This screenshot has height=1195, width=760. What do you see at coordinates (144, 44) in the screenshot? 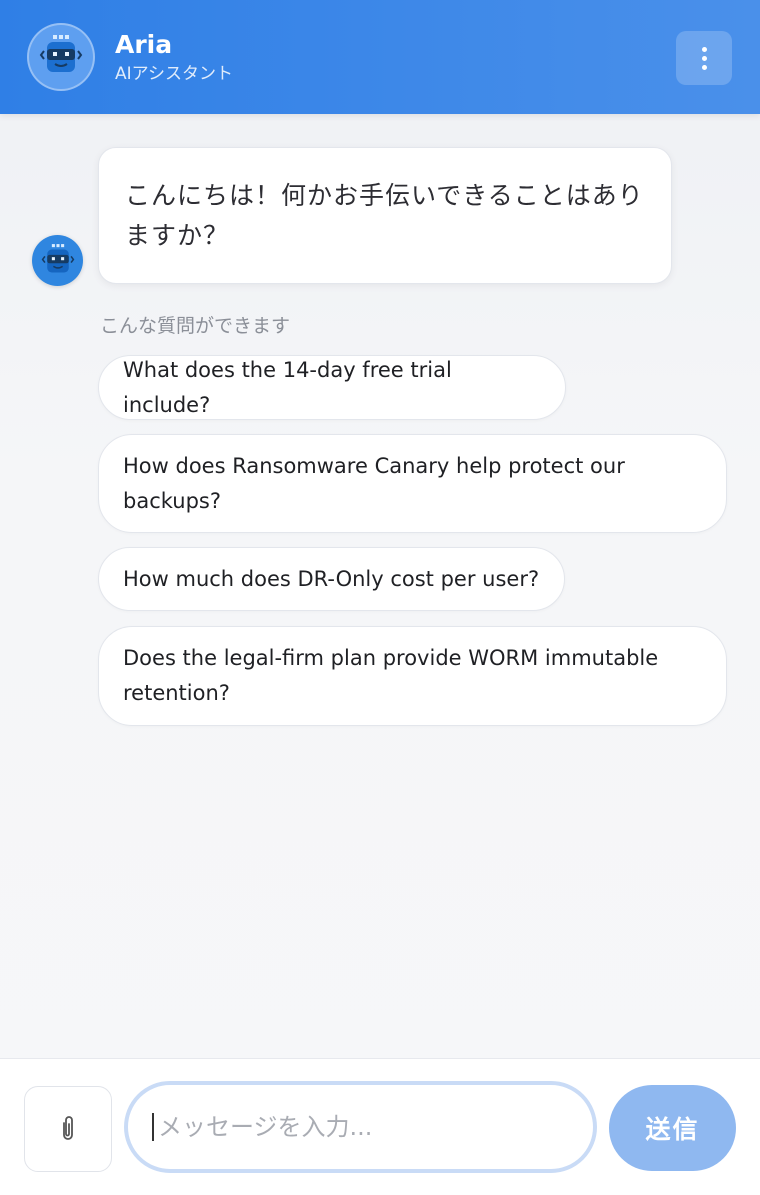
I see `assistant-name: Aria` at bounding box center [144, 44].